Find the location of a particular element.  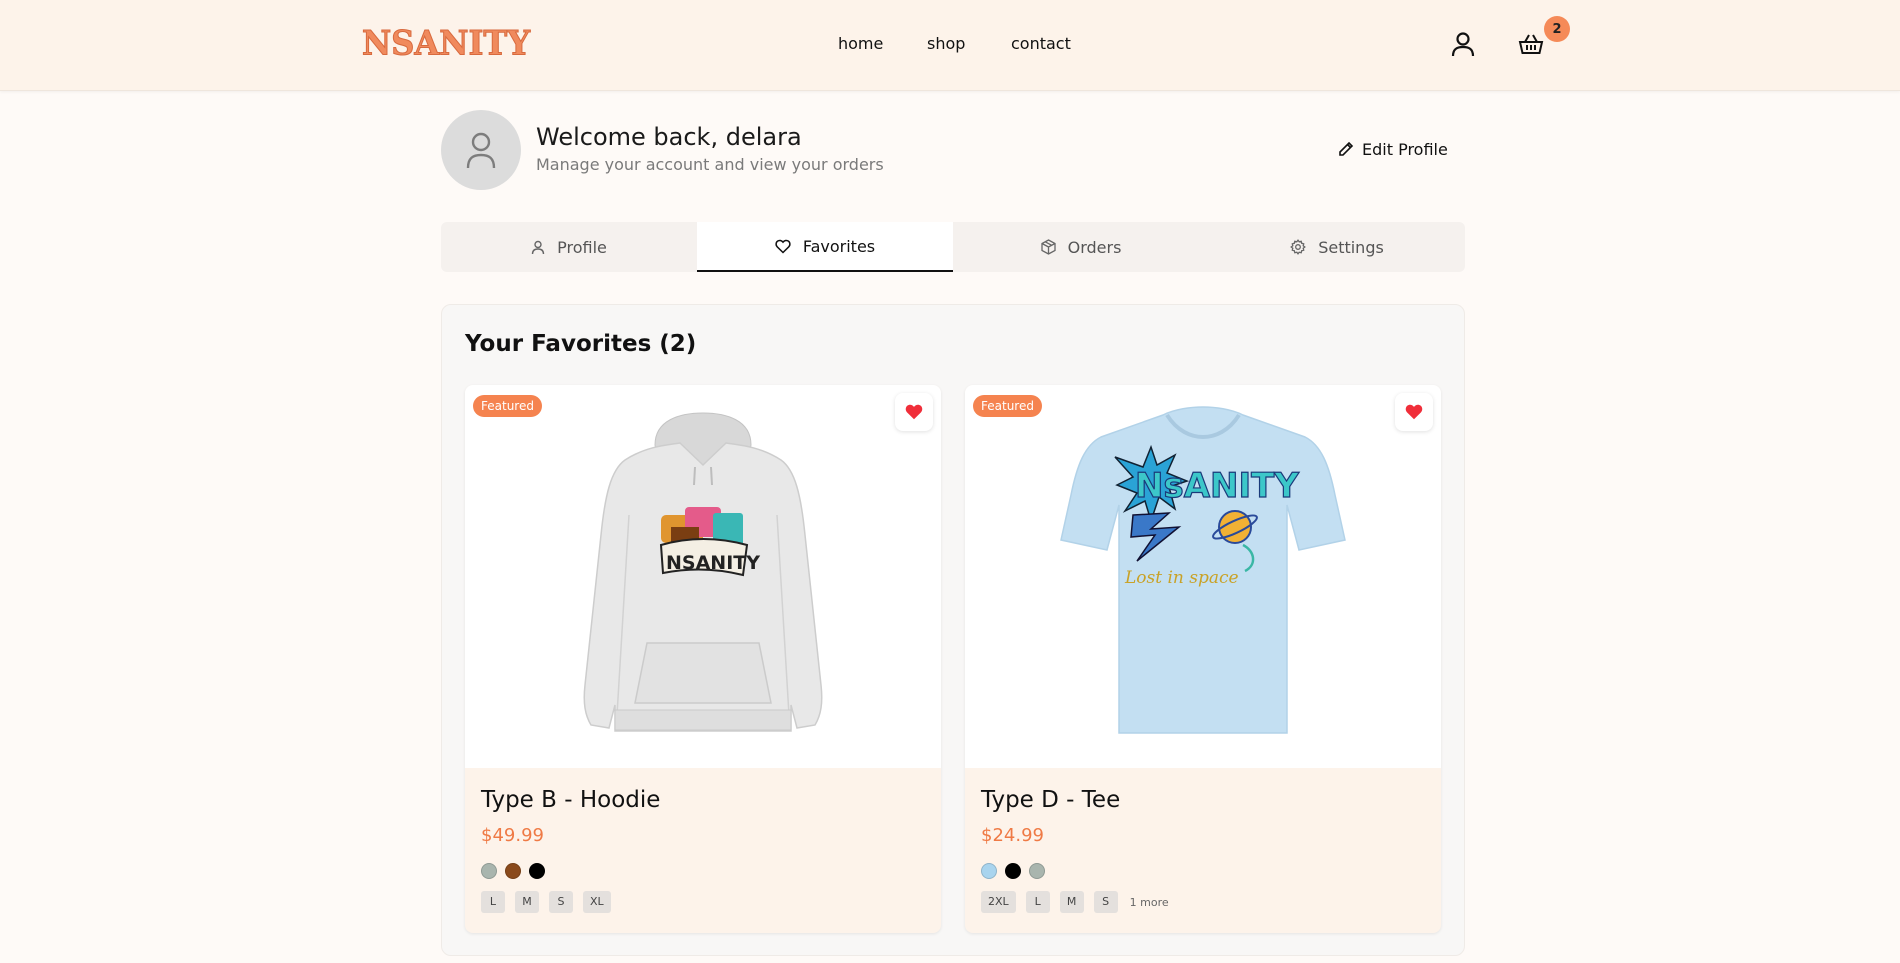

tab-favorites-label: Favorites is located at coordinates (839, 246).